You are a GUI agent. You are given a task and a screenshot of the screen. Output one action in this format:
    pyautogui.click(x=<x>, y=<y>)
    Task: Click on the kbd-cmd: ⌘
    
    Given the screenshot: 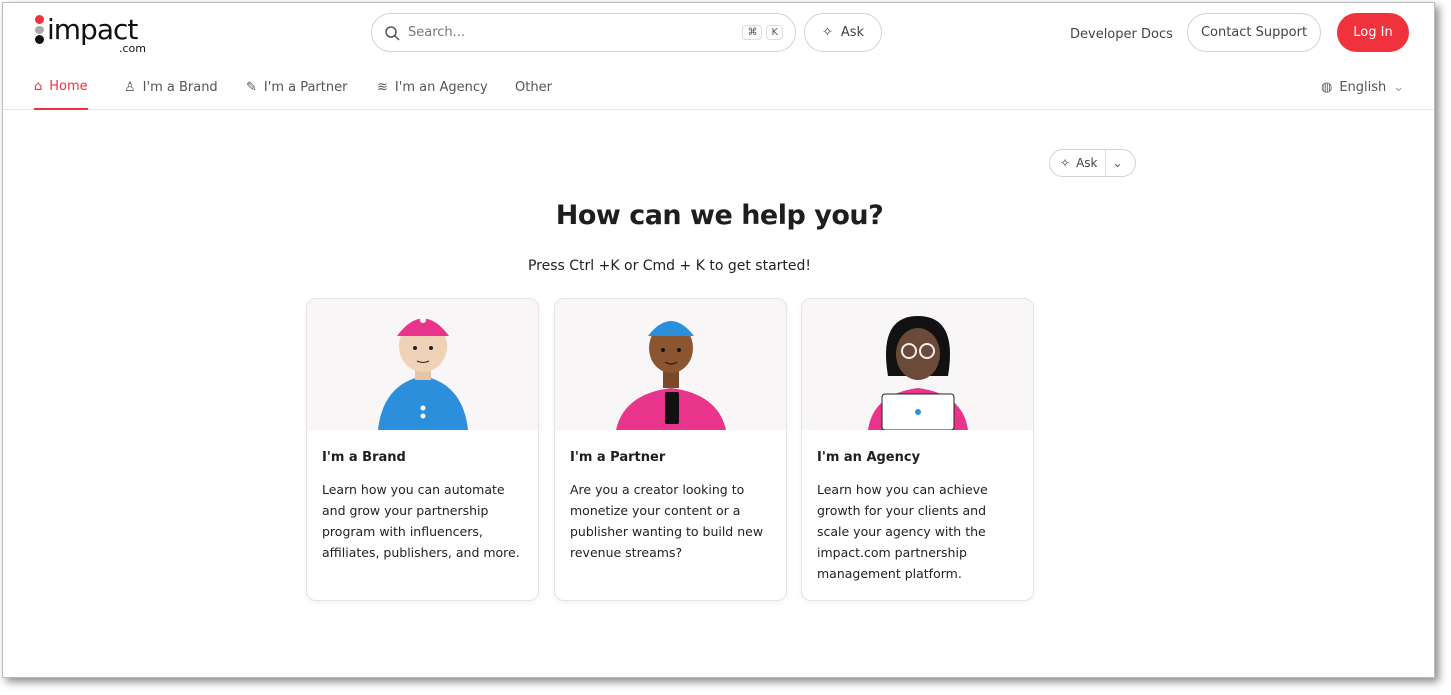 What is the action you would take?
    pyautogui.click(x=752, y=32)
    